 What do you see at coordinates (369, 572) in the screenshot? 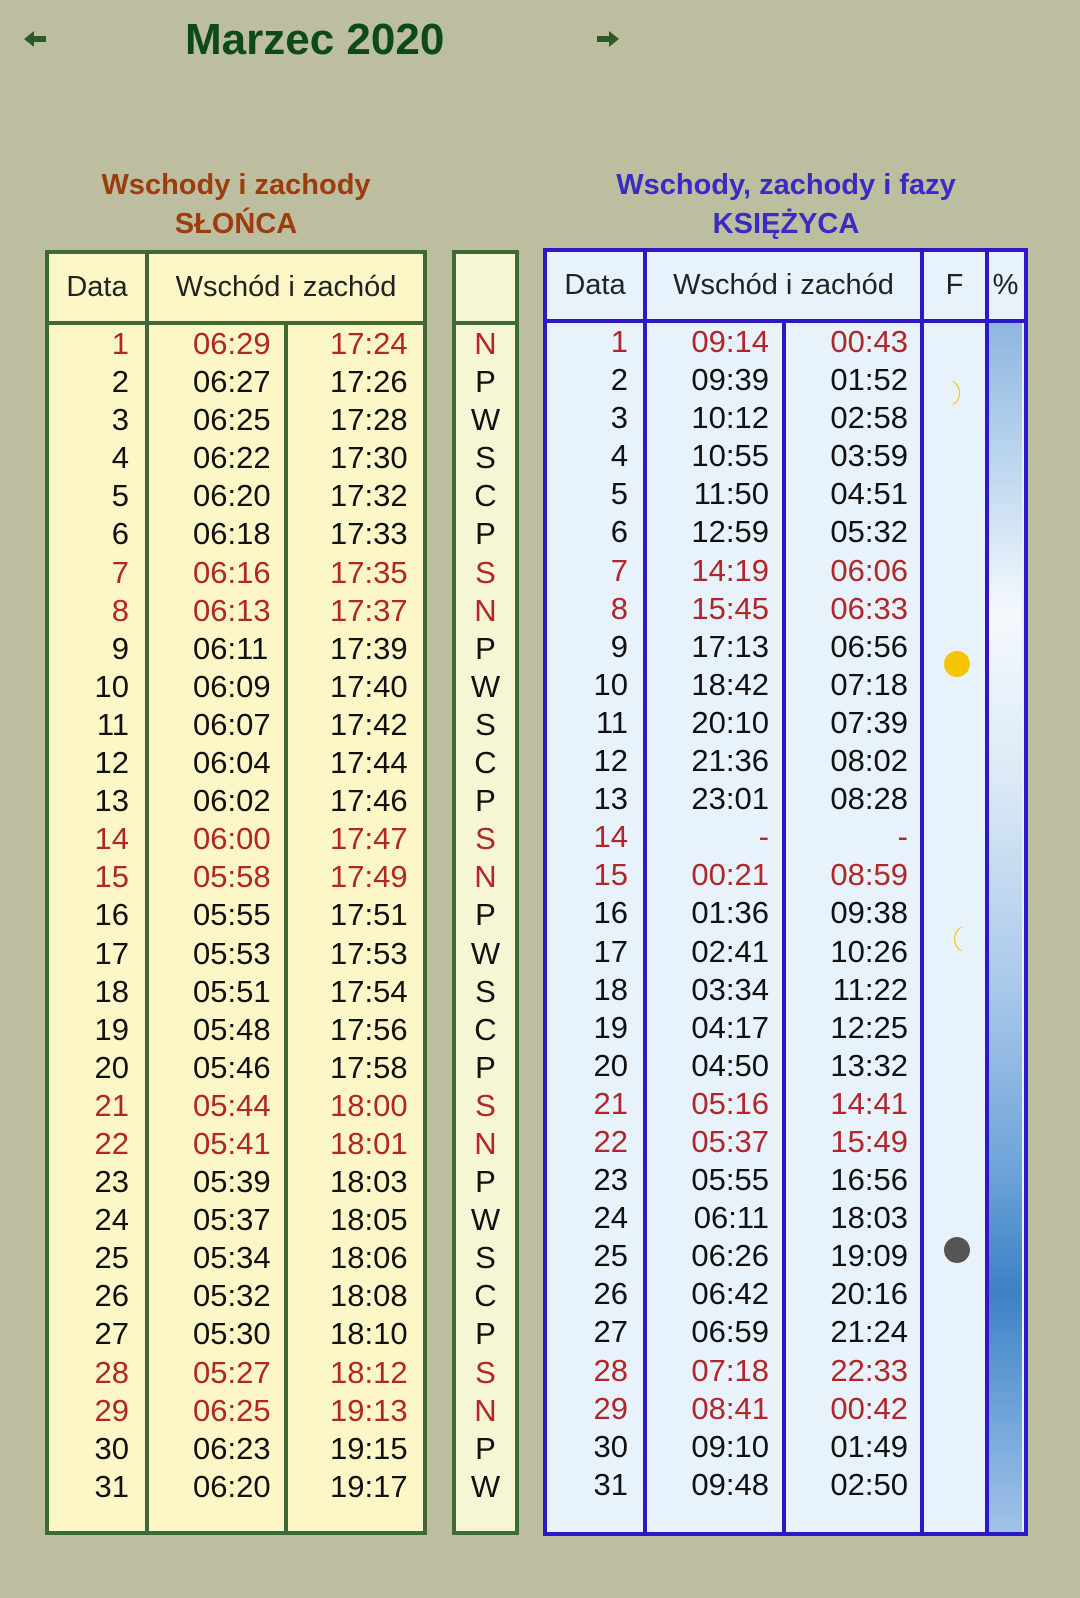
I see `sunset-time: 17:35` at bounding box center [369, 572].